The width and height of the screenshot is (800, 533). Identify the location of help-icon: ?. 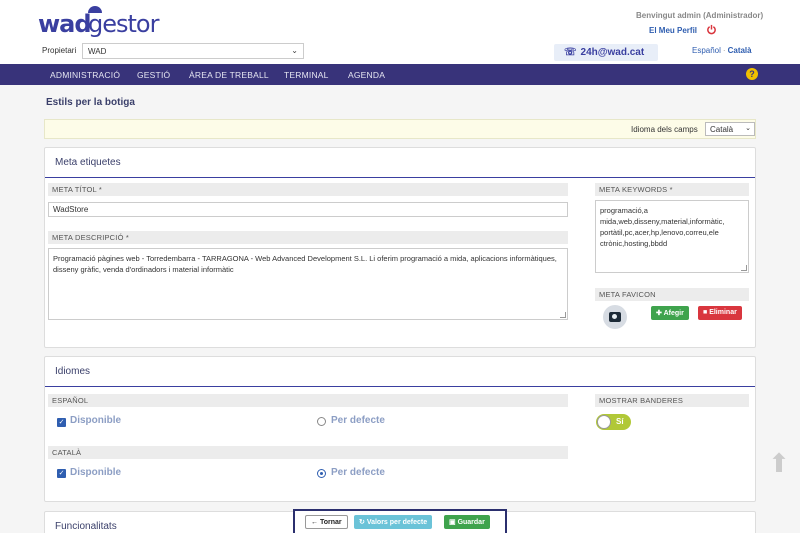
(752, 74).